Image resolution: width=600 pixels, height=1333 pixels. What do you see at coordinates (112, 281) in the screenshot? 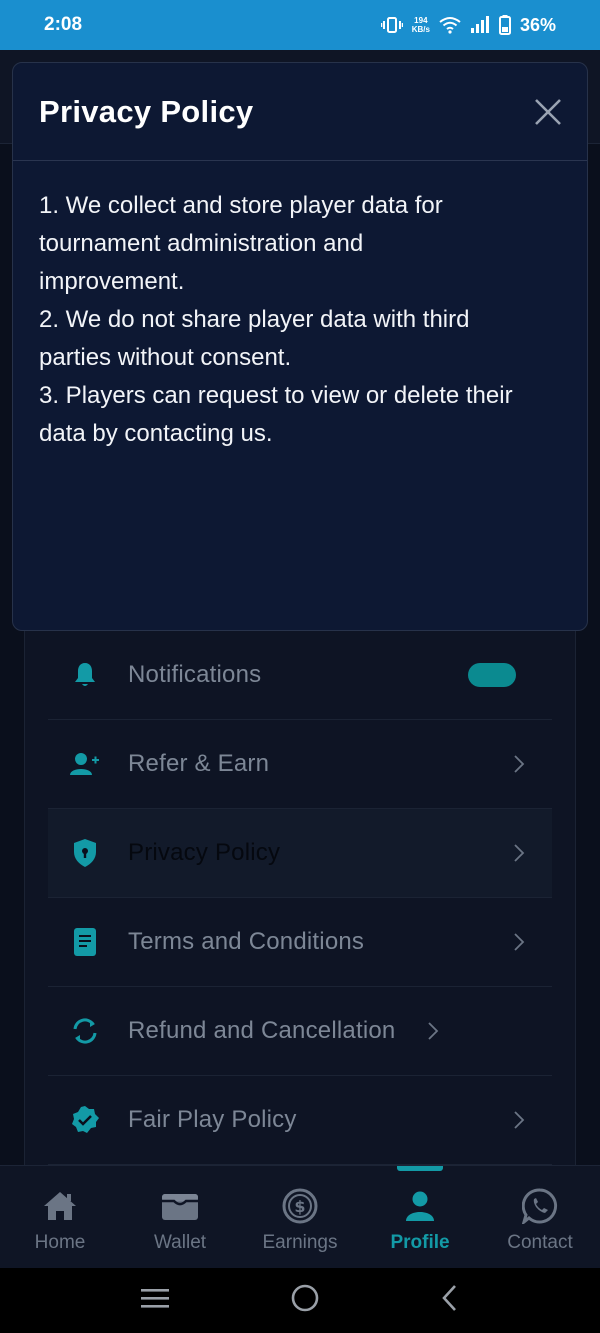
I see `policy-text-line: improvement.` at bounding box center [112, 281].